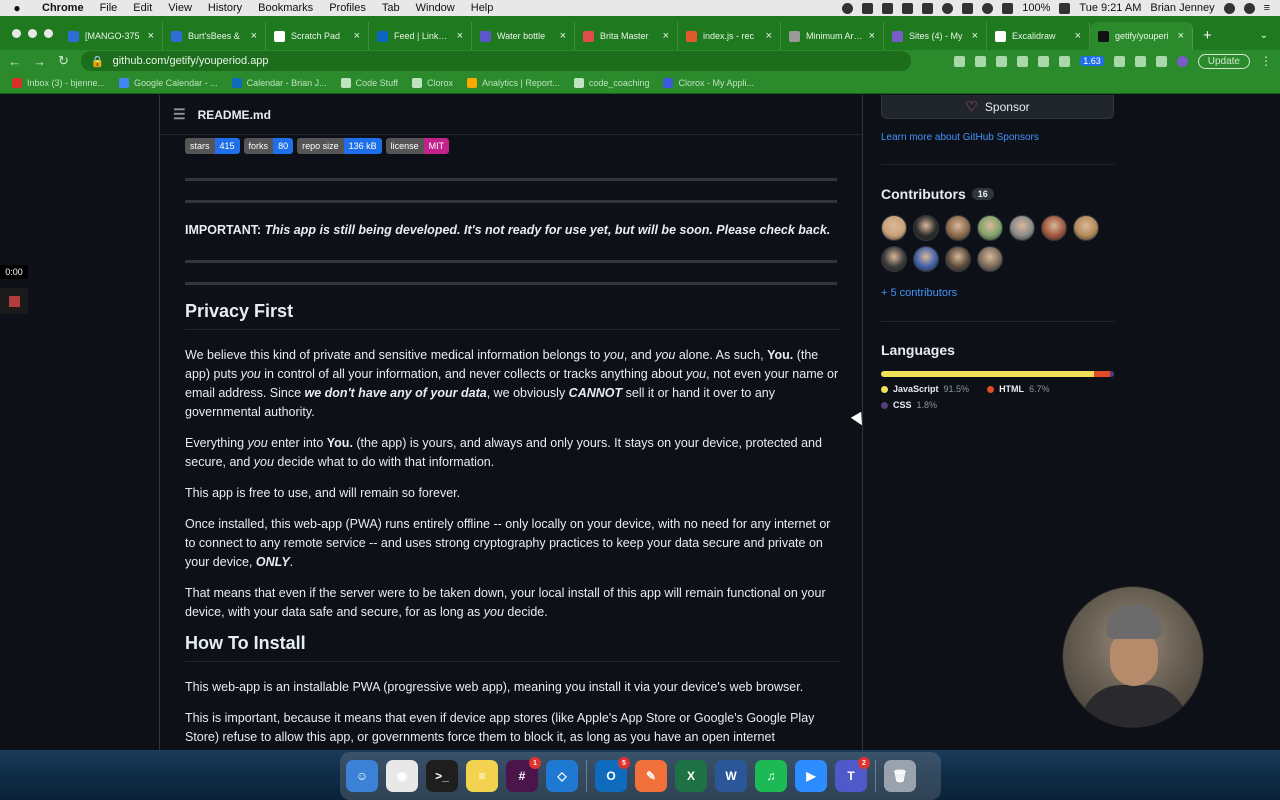 The image size is (1280, 800). What do you see at coordinates (832, 36) in the screenshot?
I see `browser-tab: Minimum Area ×` at bounding box center [832, 36].